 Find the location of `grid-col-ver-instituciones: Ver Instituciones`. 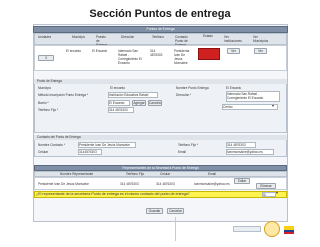

grid-col-ver-instituciones: Ver Instituciones is located at coordinates (233, 39).